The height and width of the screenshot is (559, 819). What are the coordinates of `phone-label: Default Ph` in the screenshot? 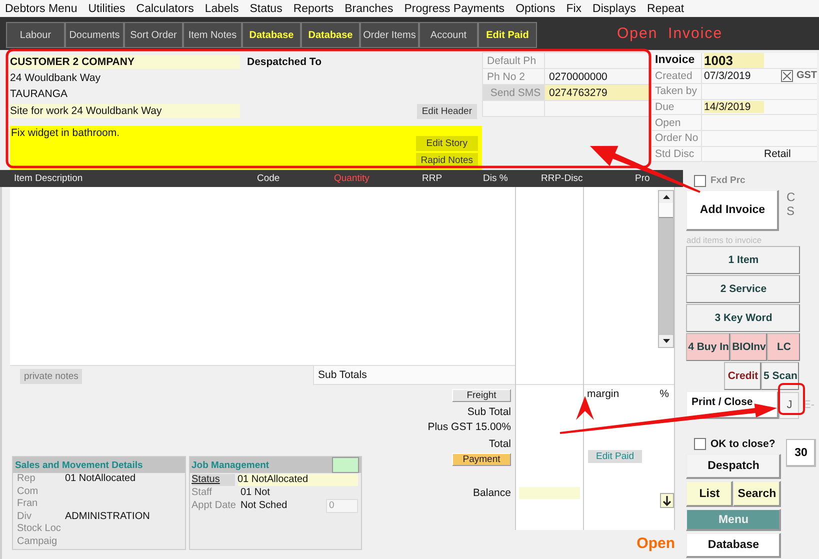 It's located at (513, 60).